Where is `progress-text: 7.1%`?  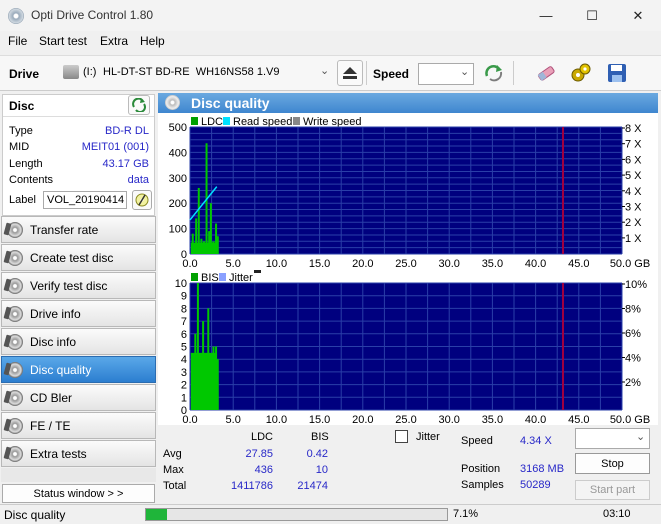
progress-text: 7.1% is located at coordinates (466, 514).